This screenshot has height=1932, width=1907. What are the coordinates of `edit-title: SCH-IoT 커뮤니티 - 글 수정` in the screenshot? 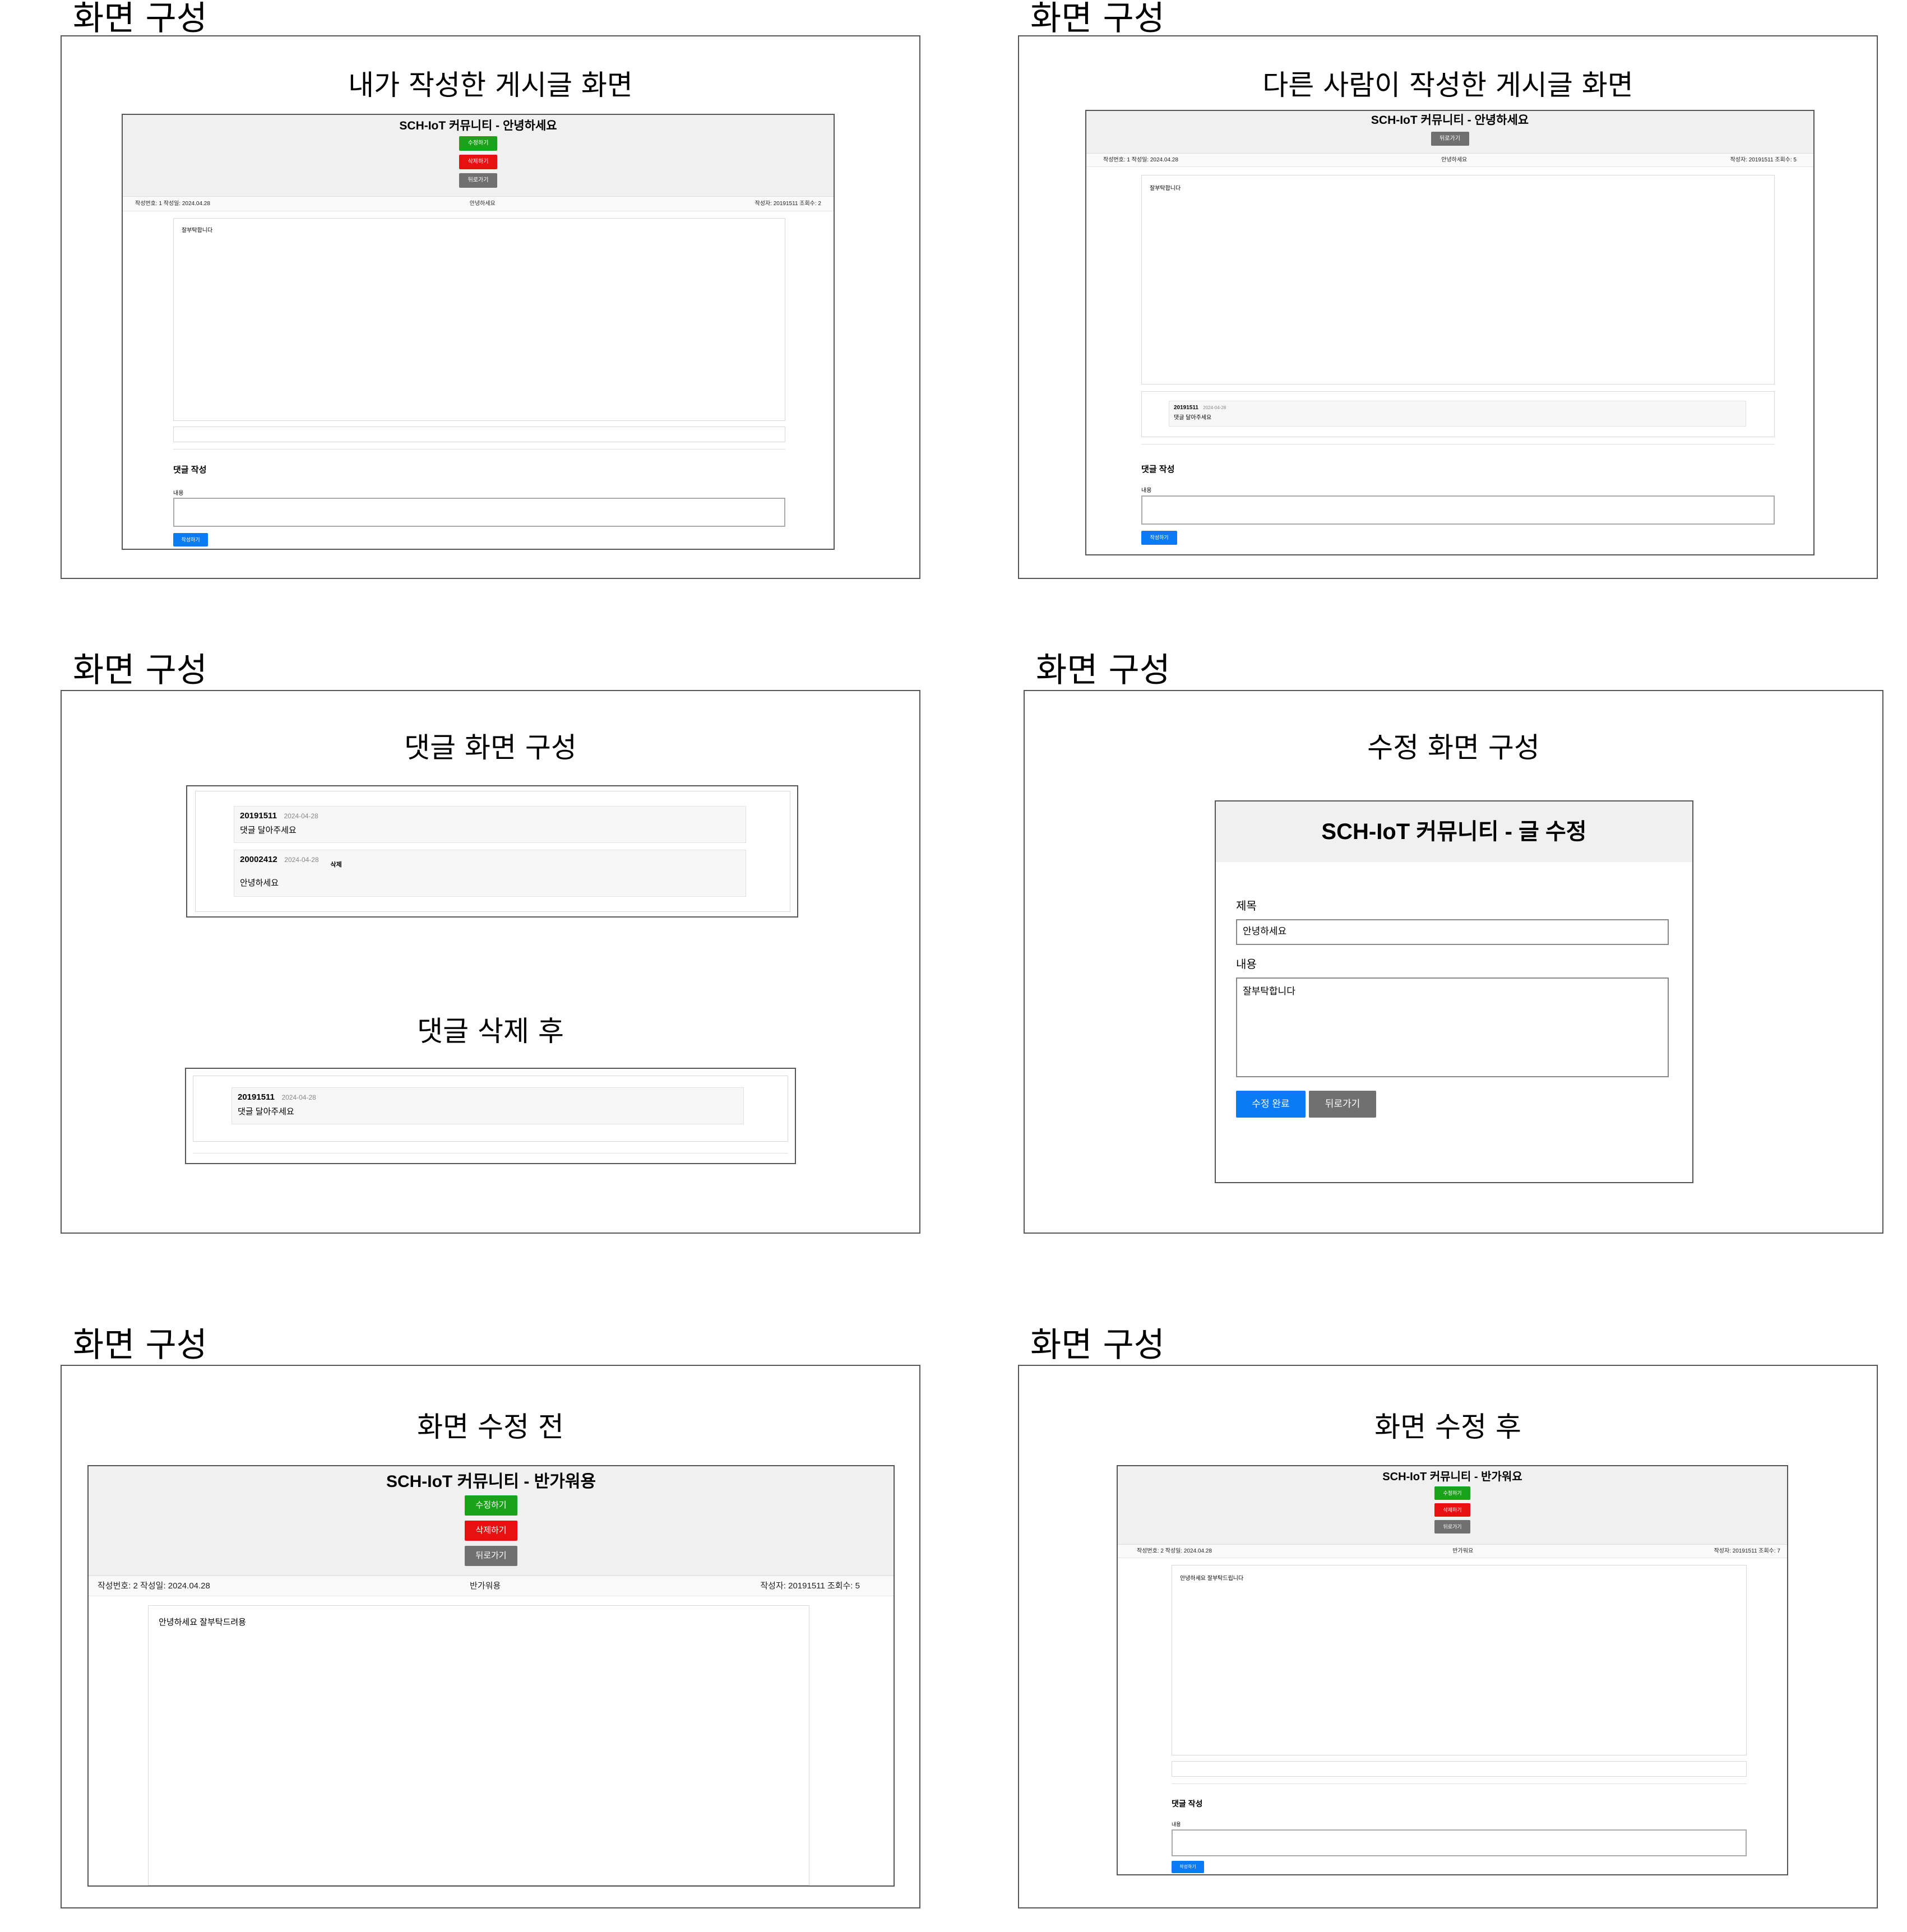 It's located at (1454, 831).